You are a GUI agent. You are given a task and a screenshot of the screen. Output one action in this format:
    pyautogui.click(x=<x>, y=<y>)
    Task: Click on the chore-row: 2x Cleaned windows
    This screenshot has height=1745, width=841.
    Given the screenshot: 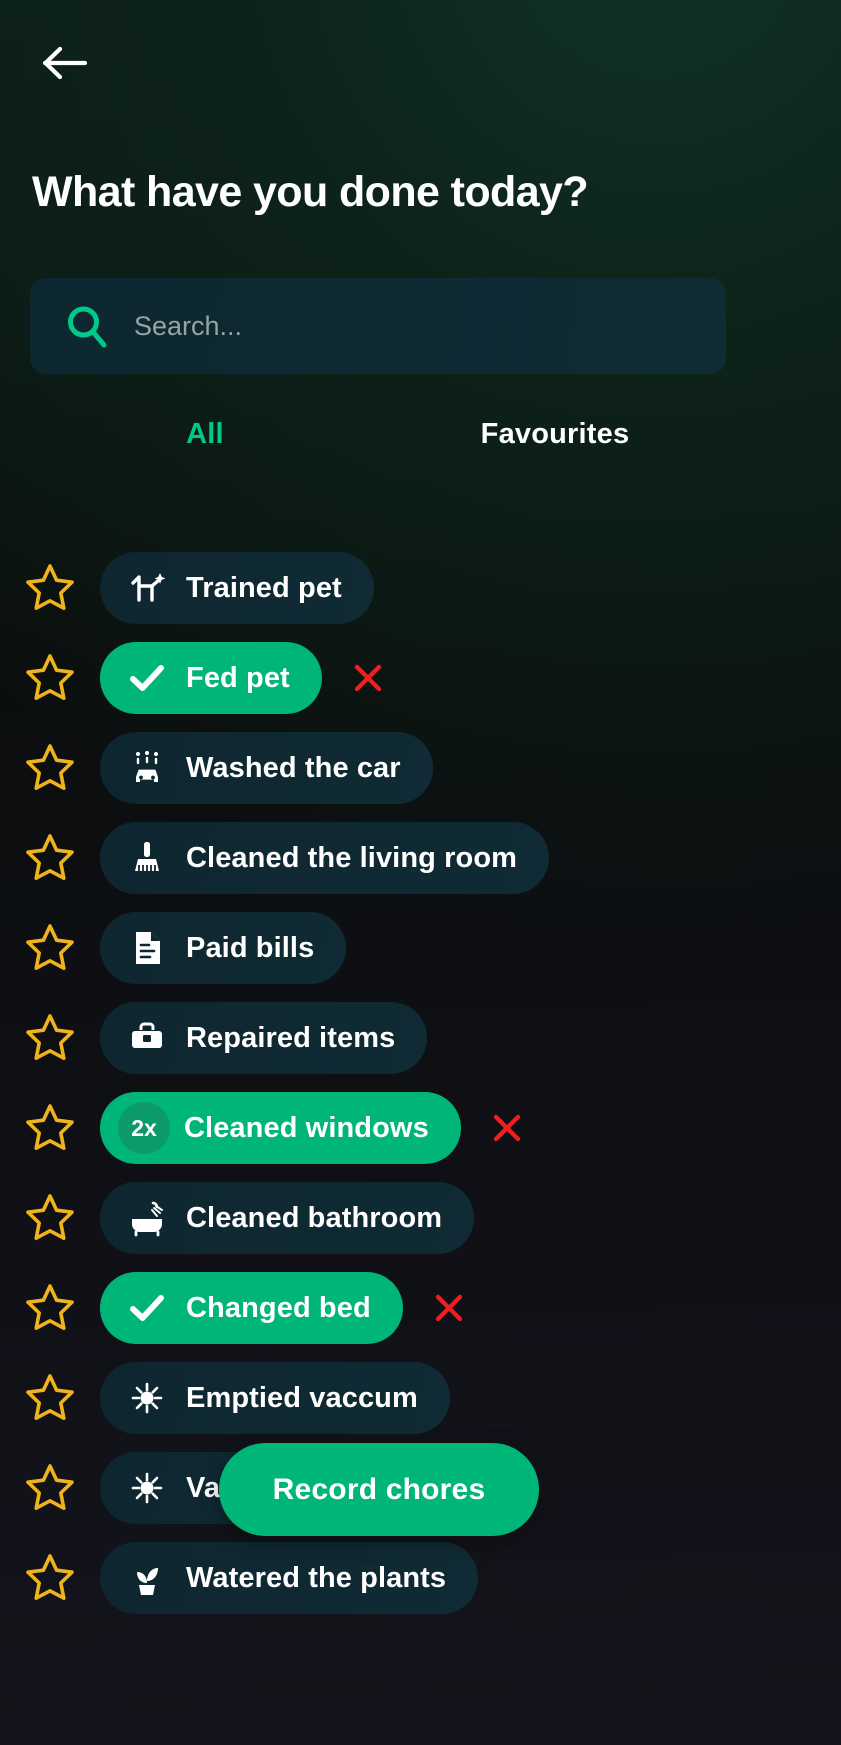 What is the action you would take?
    pyautogui.click(x=420, y=1128)
    